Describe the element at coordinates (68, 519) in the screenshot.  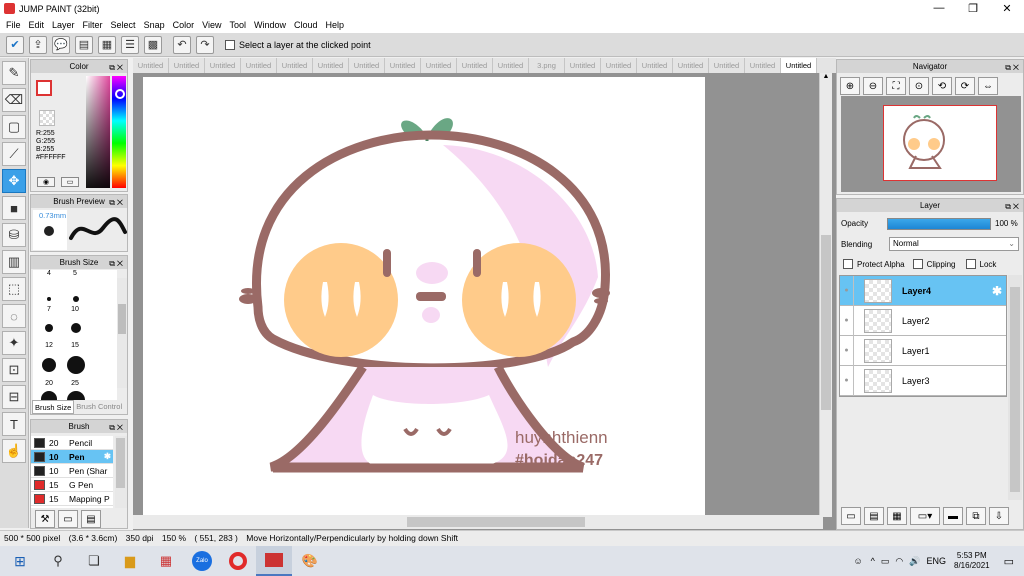
I see `brush-new-icon: ▭` at that location.